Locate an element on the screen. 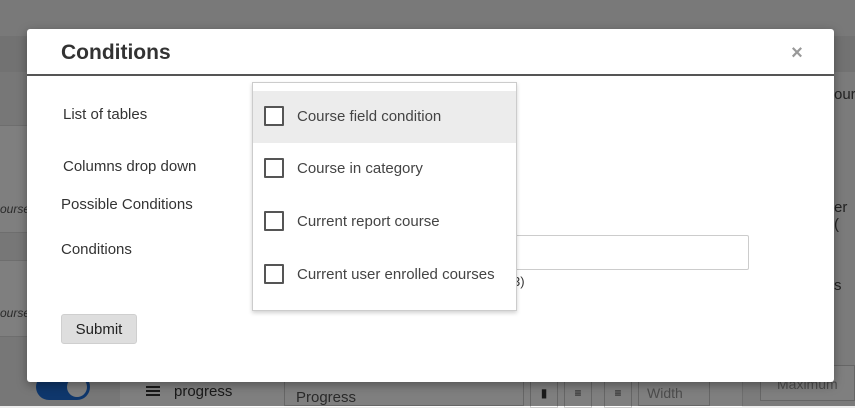 This screenshot has height=408, width=855. close-icon: × is located at coordinates (797, 53).